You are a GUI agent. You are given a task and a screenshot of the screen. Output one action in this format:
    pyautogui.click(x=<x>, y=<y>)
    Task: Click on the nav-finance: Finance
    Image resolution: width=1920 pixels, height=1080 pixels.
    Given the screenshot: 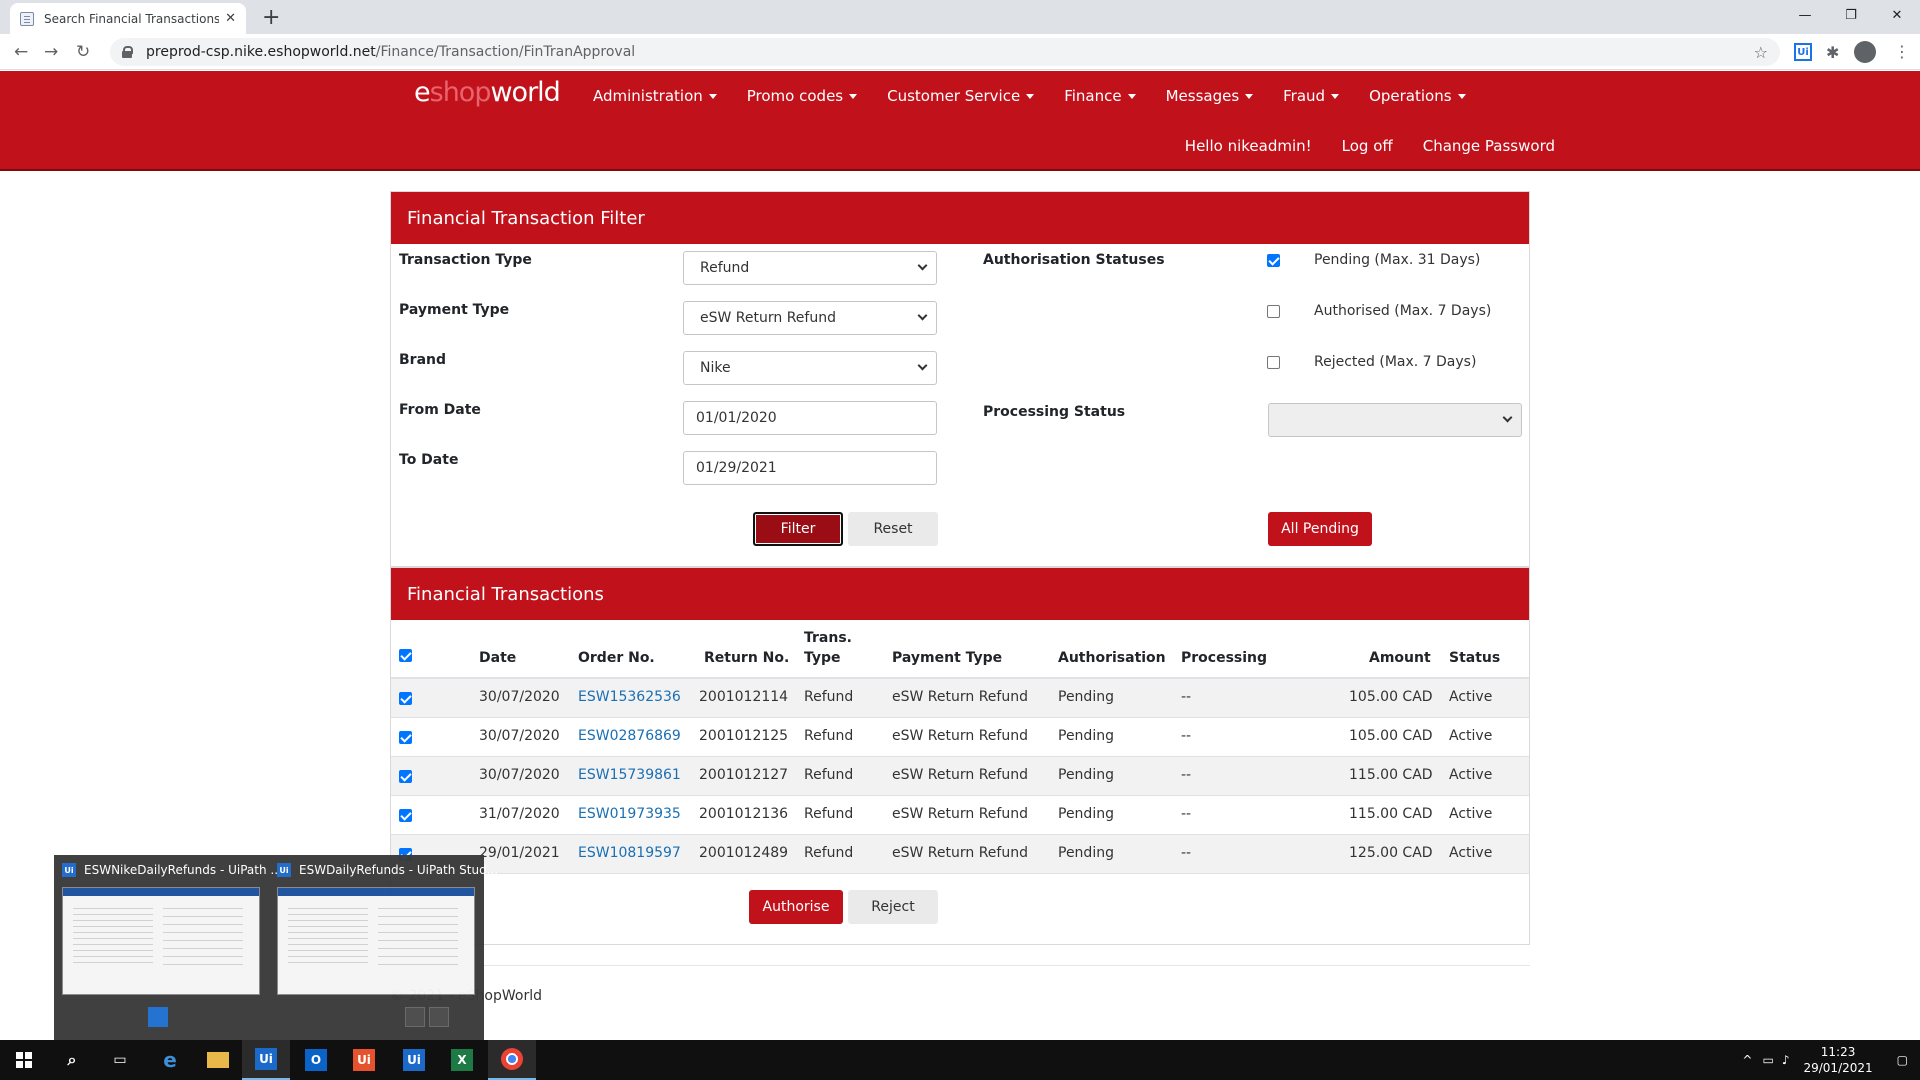 What is the action you would take?
    pyautogui.click(x=1100, y=96)
    